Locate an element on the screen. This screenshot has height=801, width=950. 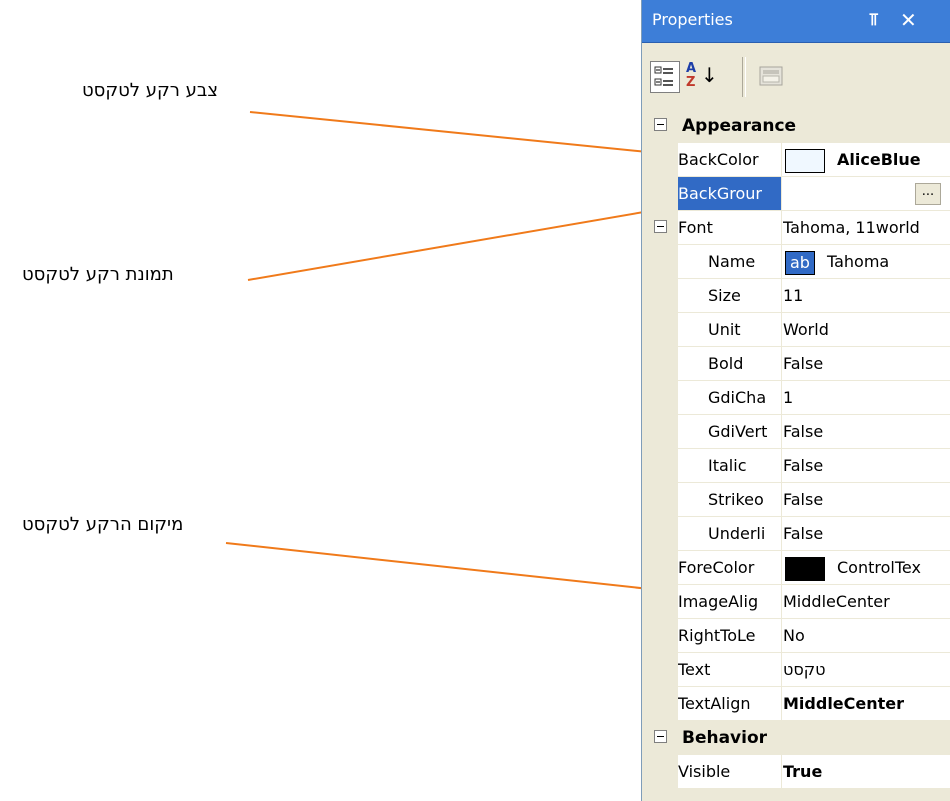
font-sample: ab is located at coordinates (800, 262).